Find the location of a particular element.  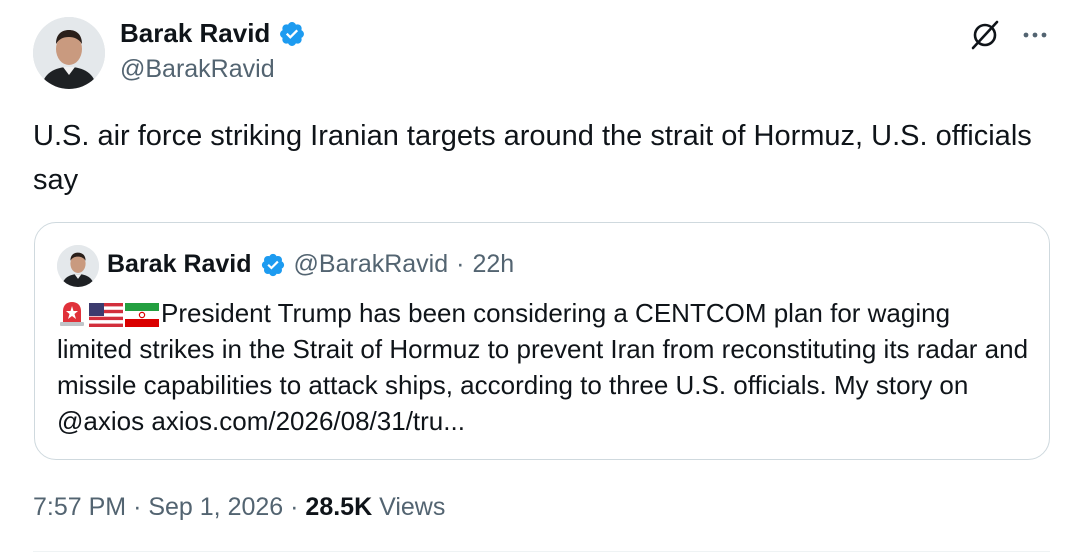

quoted-author-avatar is located at coordinates (78, 266).